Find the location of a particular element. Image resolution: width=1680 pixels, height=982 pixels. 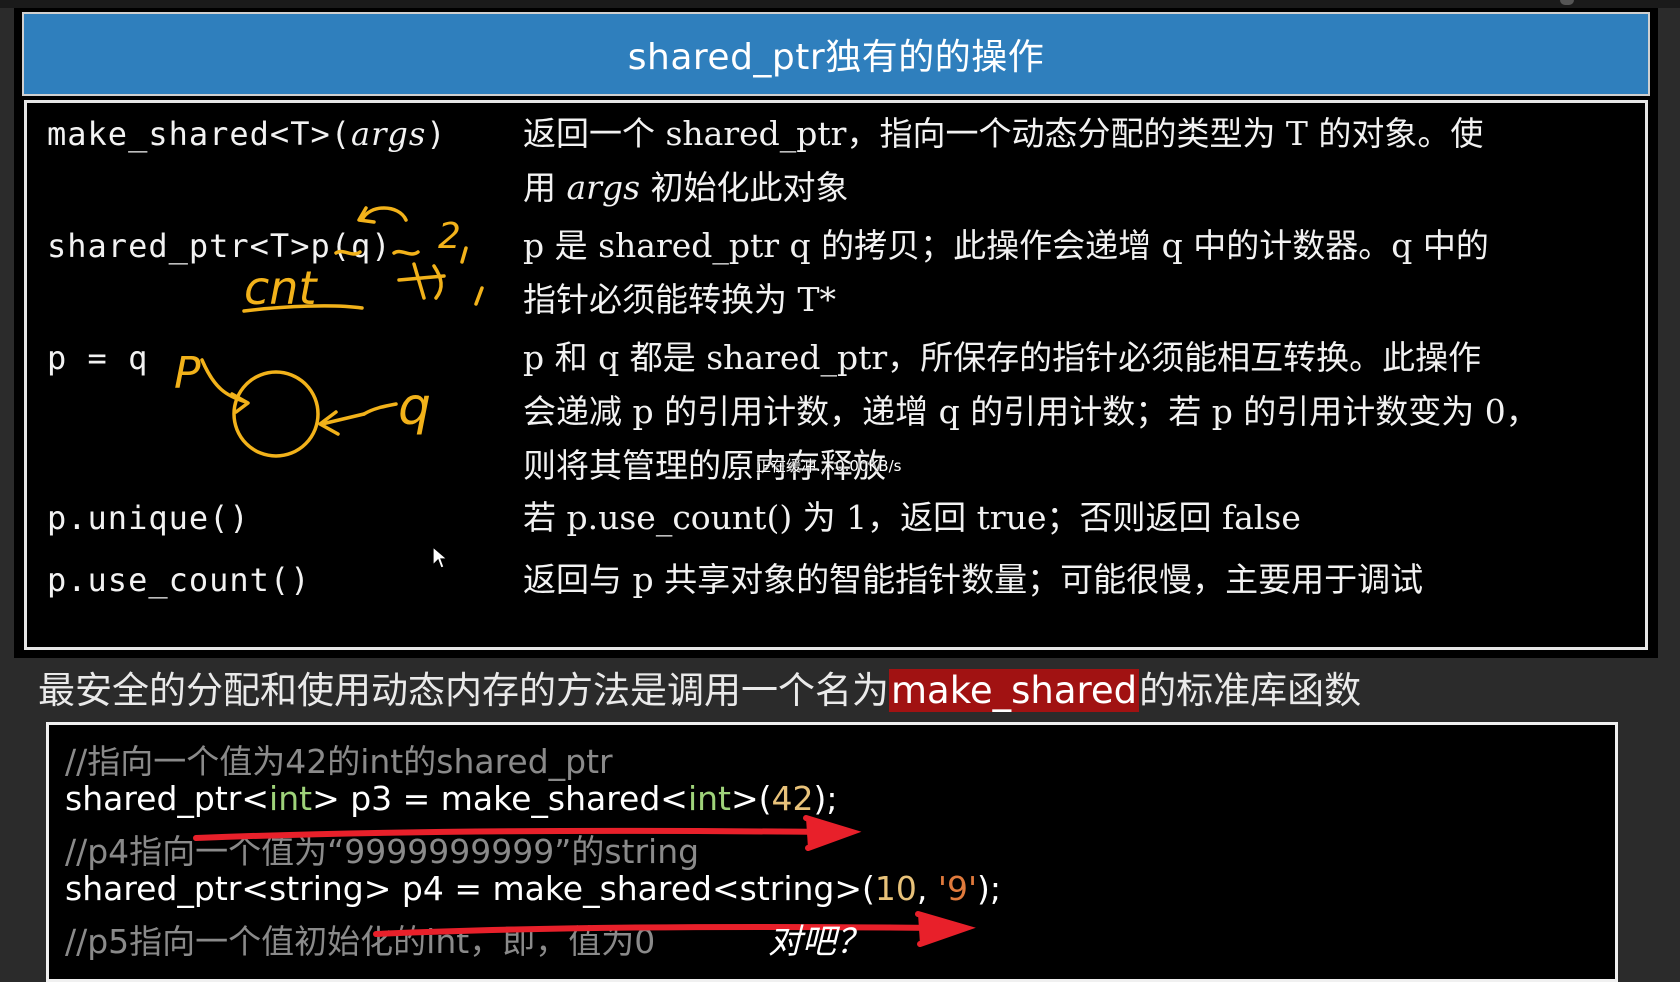

make-shared-highlight: make_shared is located at coordinates (1014, 690).